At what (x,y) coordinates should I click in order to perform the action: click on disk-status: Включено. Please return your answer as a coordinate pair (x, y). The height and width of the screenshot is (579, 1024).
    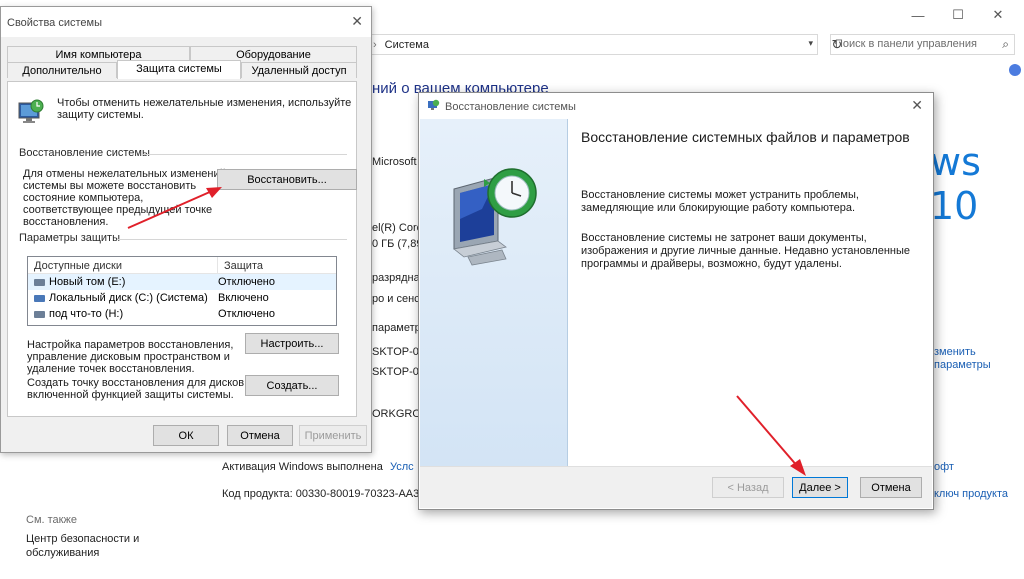
    Looking at the image, I should click on (243, 298).